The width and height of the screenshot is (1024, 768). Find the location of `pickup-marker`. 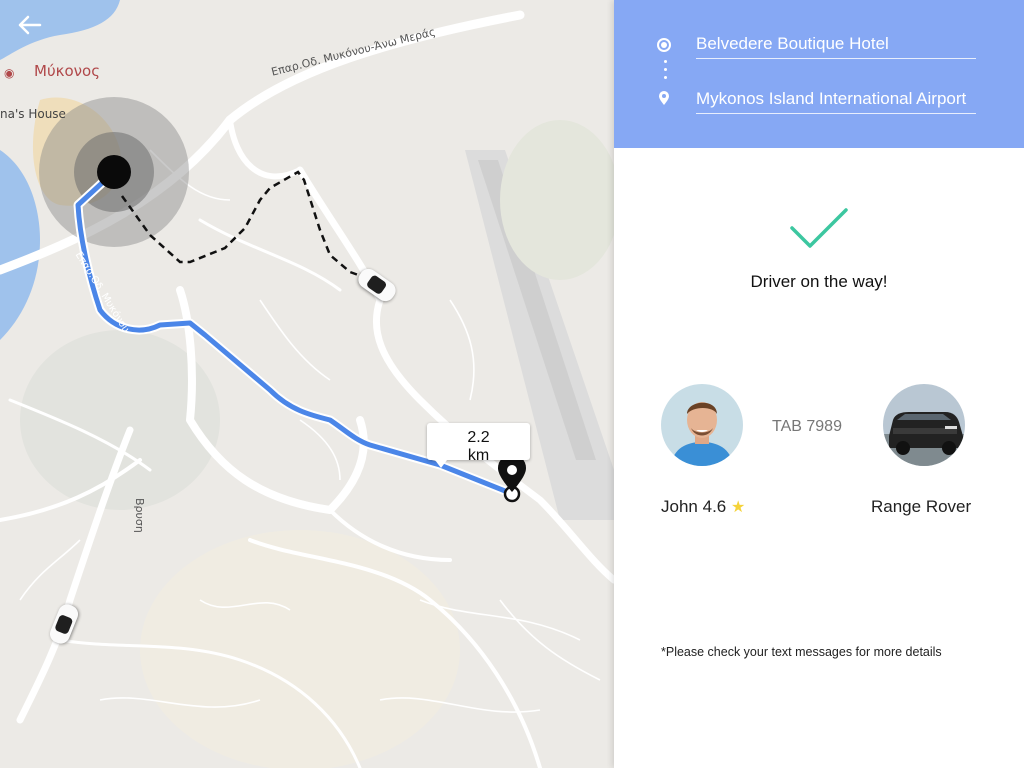

pickup-marker is located at coordinates (114, 172).